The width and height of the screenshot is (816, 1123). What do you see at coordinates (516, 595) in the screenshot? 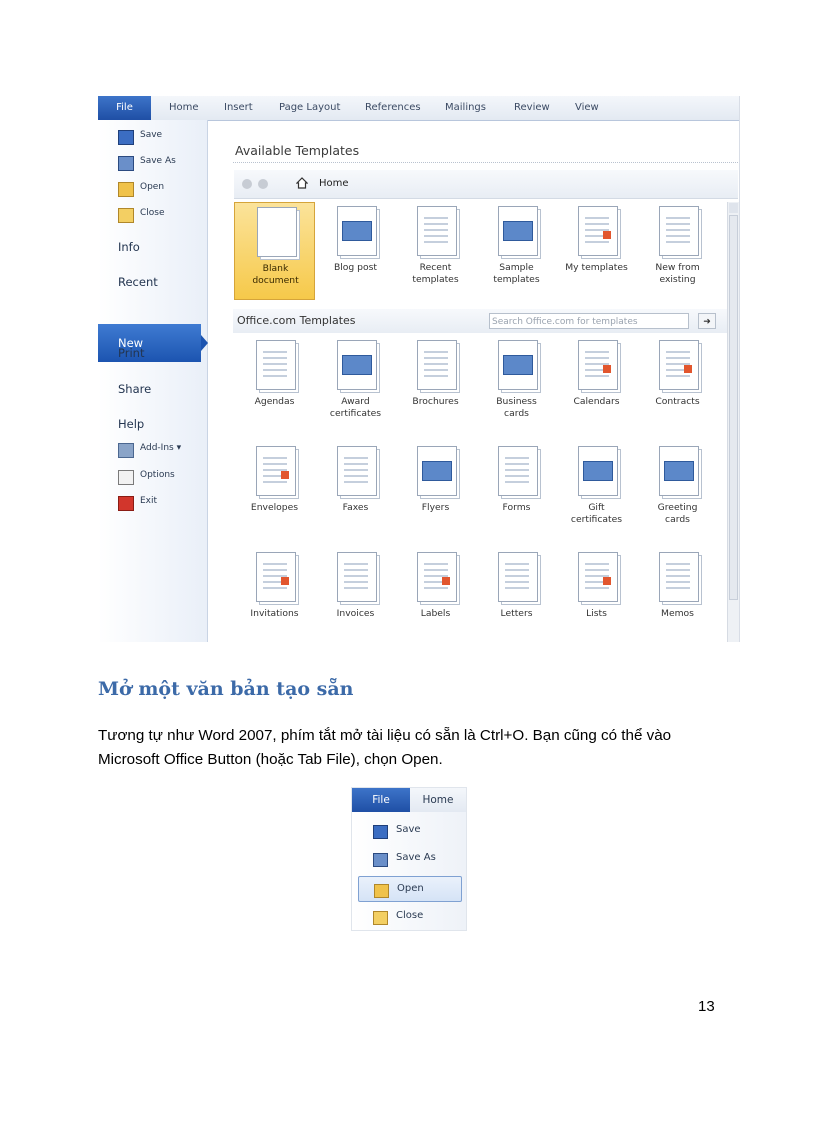
I see `template-letters: Letters` at bounding box center [516, 595].